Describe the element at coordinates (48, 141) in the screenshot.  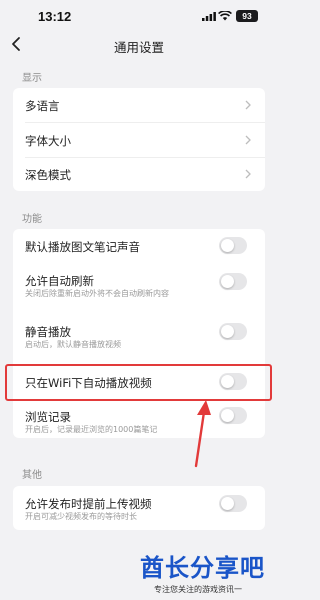
I see `setting-label: 字体大小` at that location.